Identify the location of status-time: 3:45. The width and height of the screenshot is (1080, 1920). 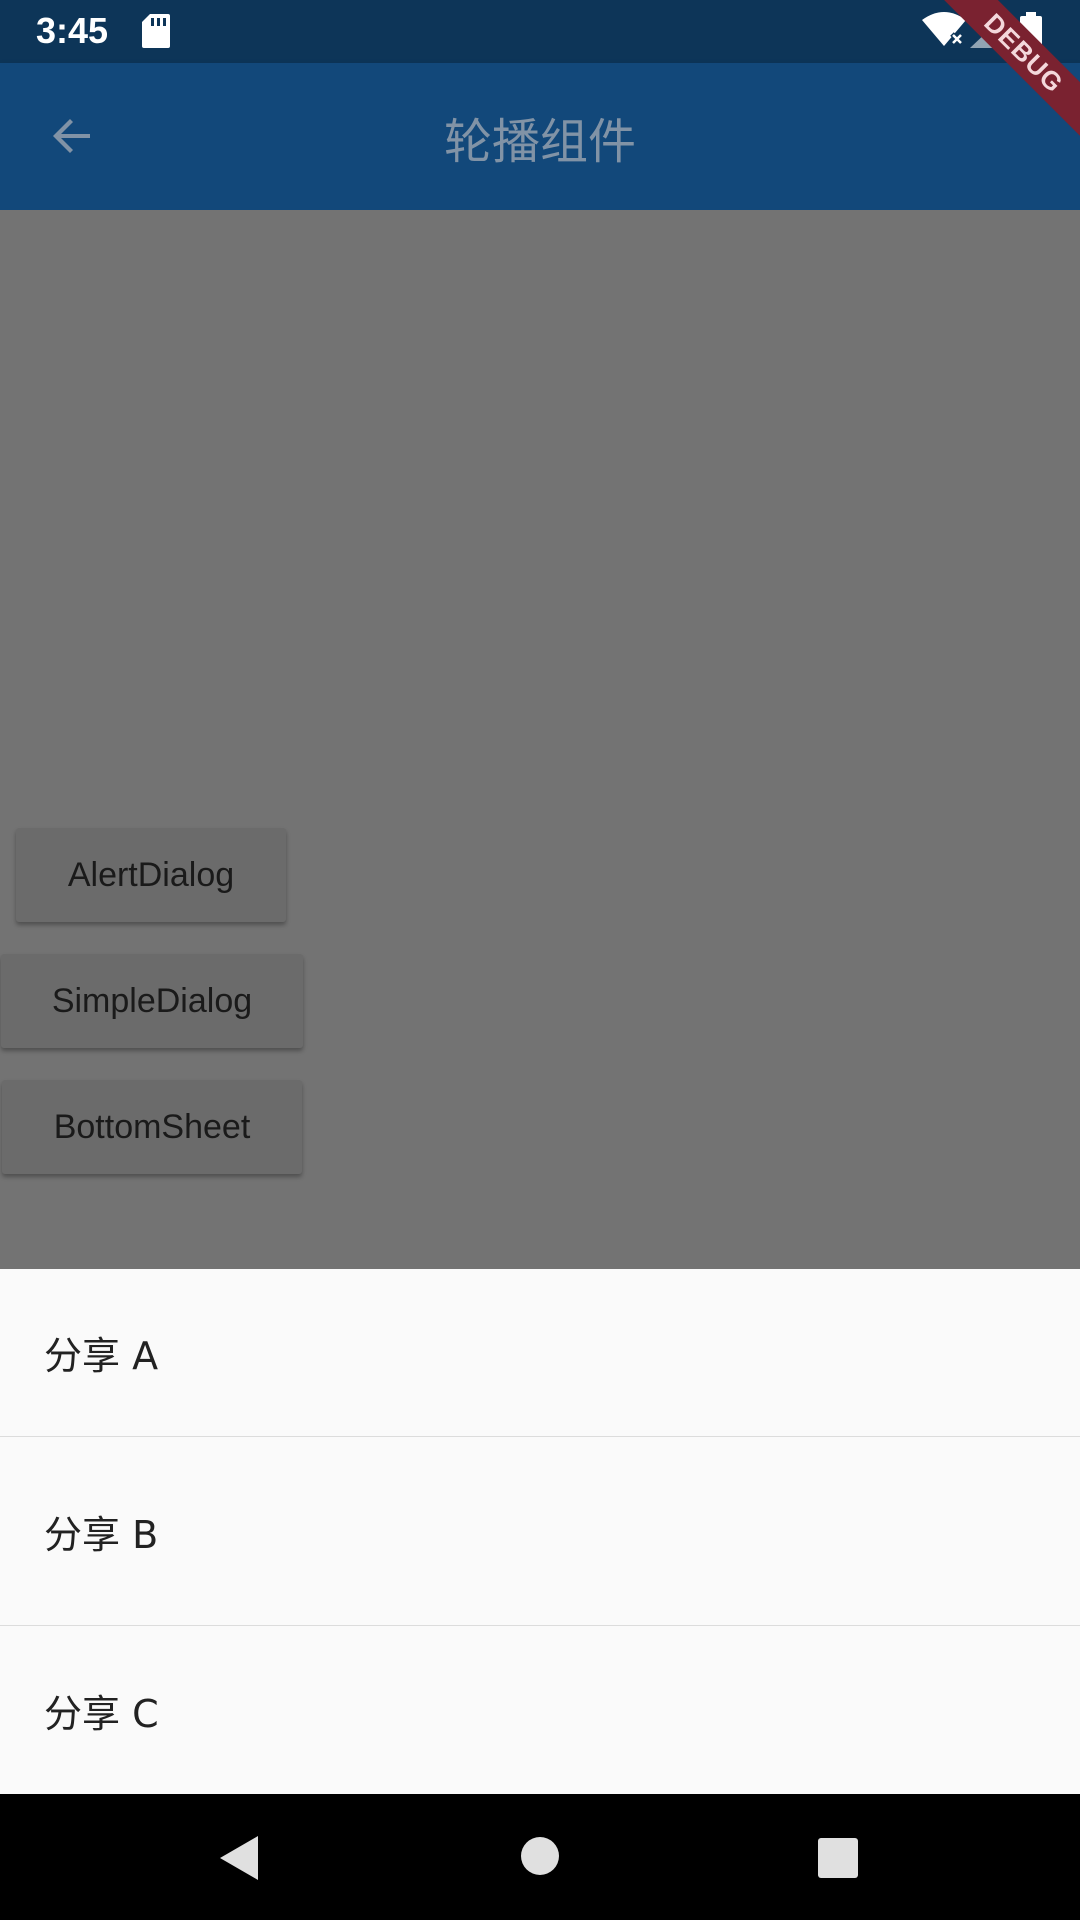
(72, 30).